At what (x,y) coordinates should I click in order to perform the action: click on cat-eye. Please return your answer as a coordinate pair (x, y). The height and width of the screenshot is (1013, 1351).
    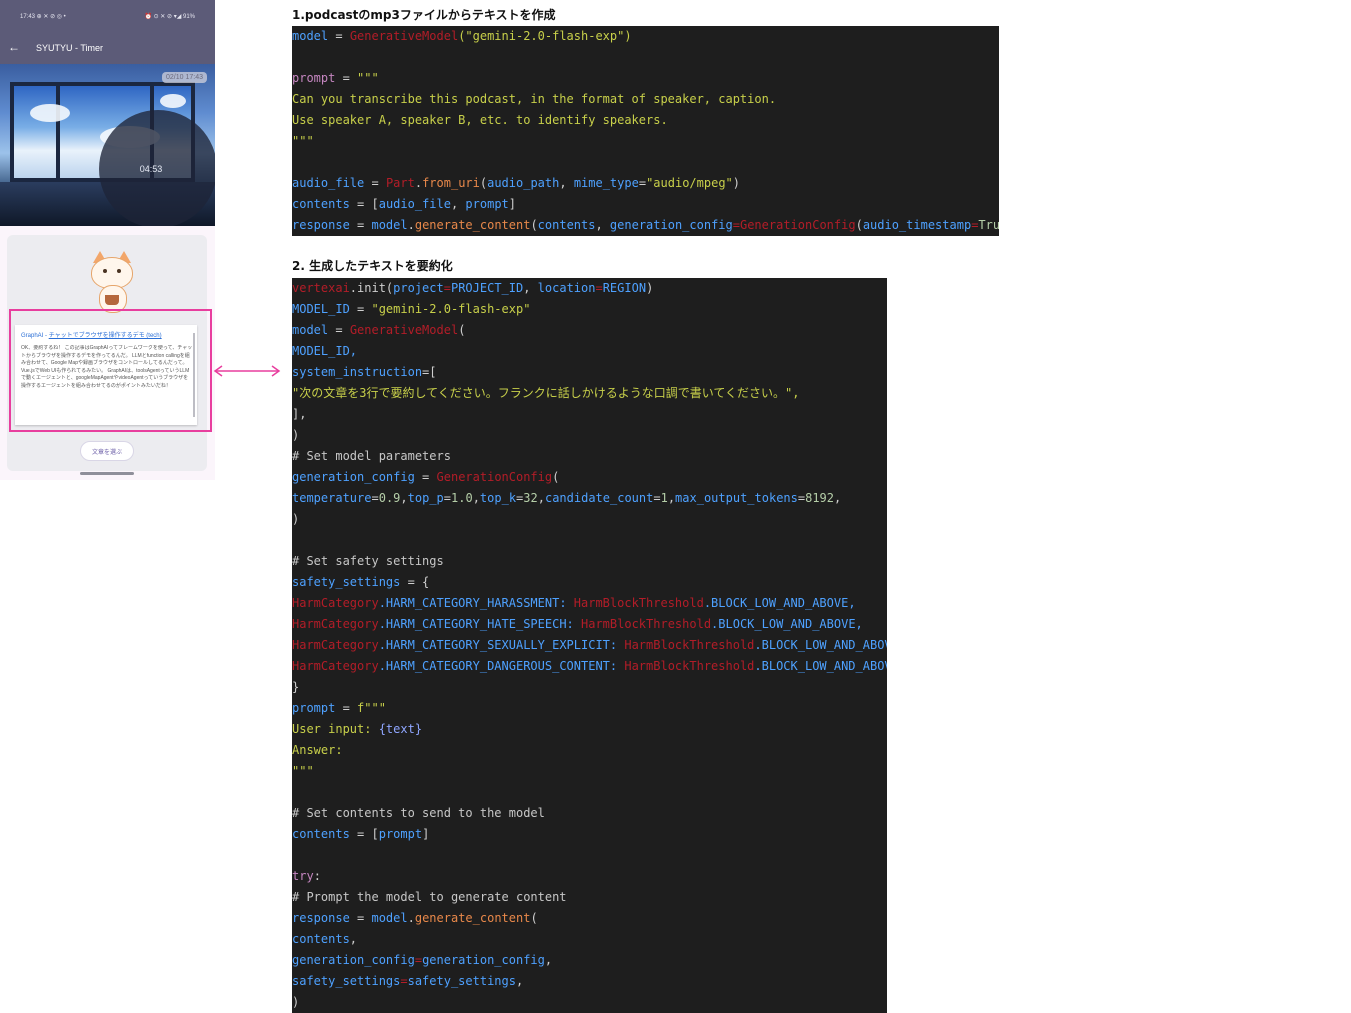
    Looking at the image, I should click on (105, 271).